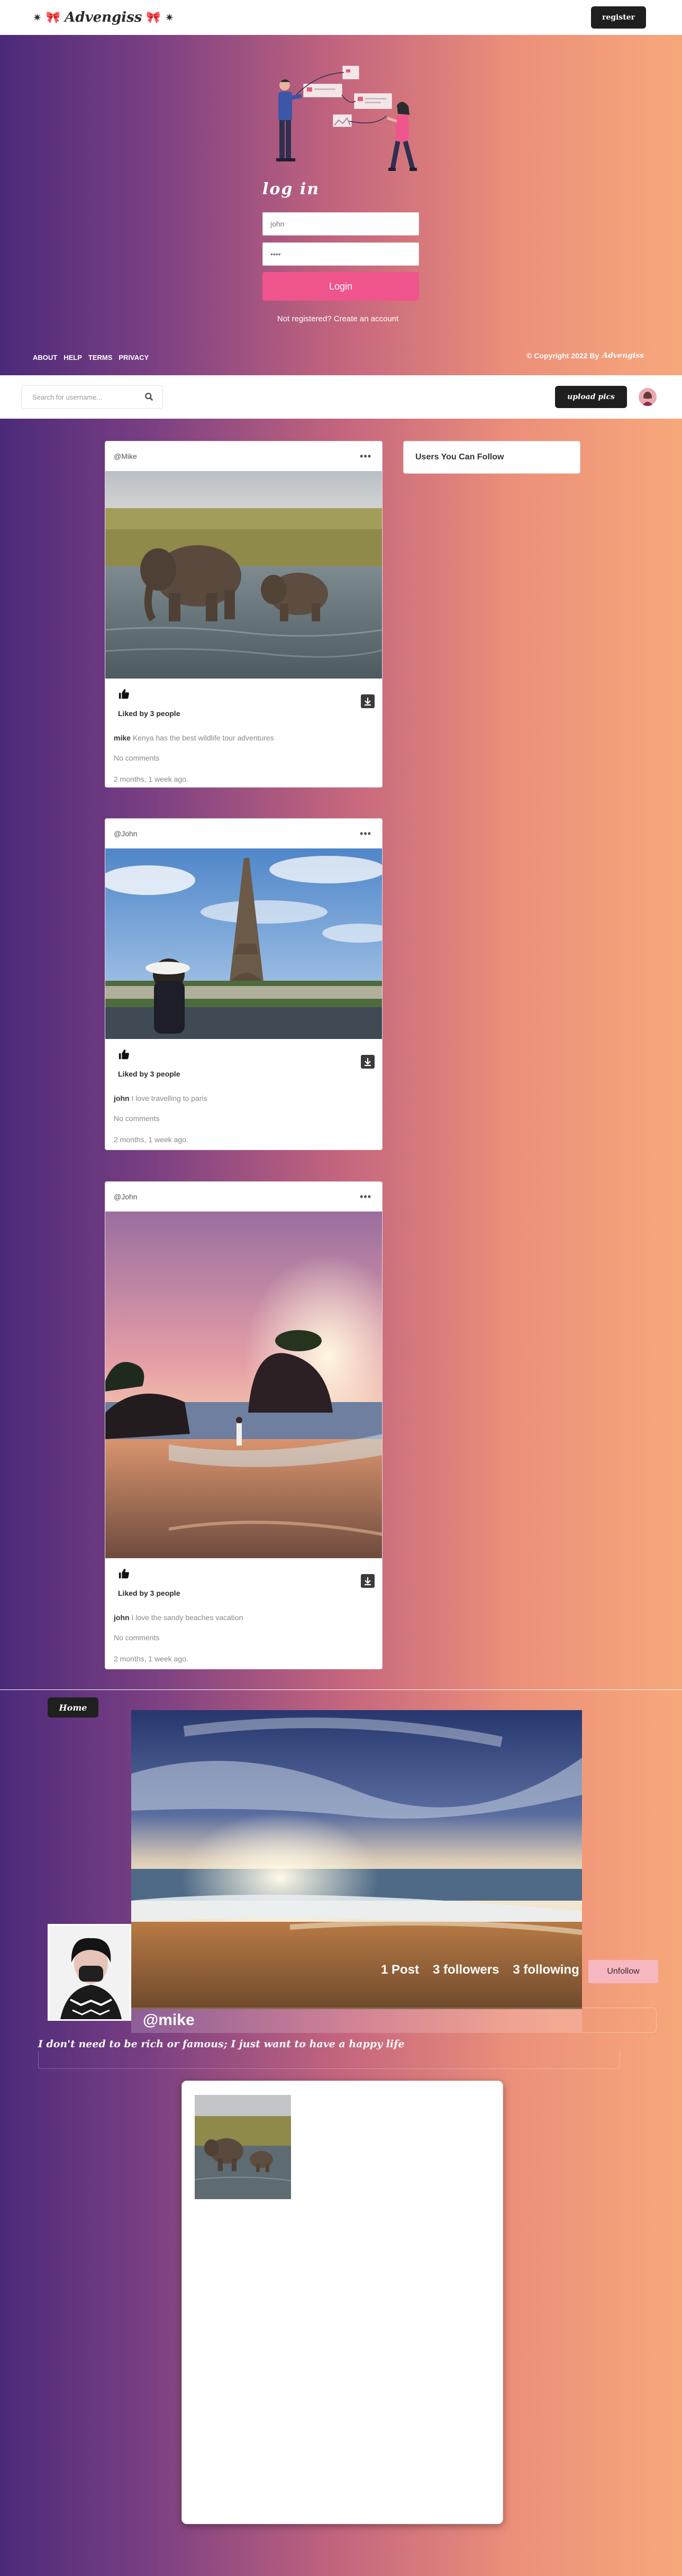  Describe the element at coordinates (591, 397) in the screenshot. I see `upload-pics-button: upload pics` at that location.